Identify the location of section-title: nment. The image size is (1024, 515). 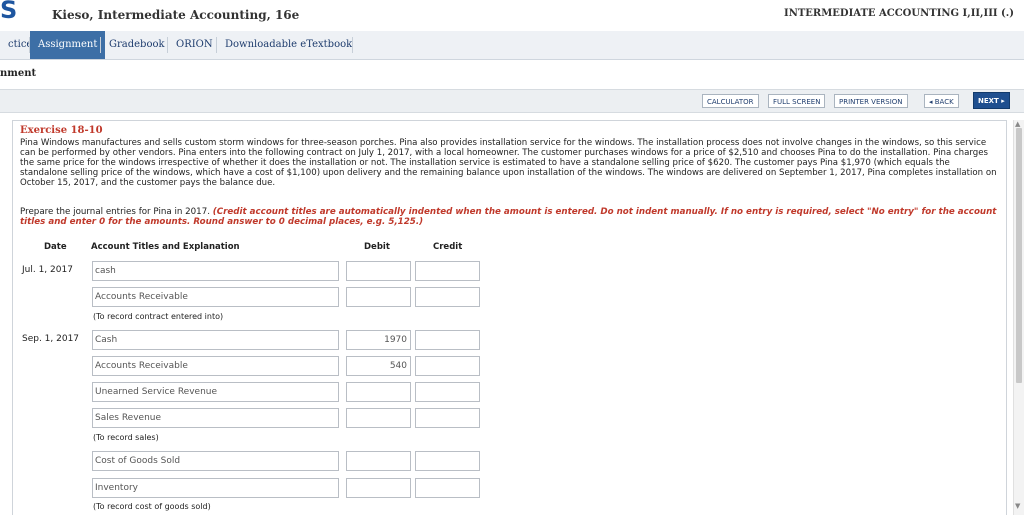
(18, 73).